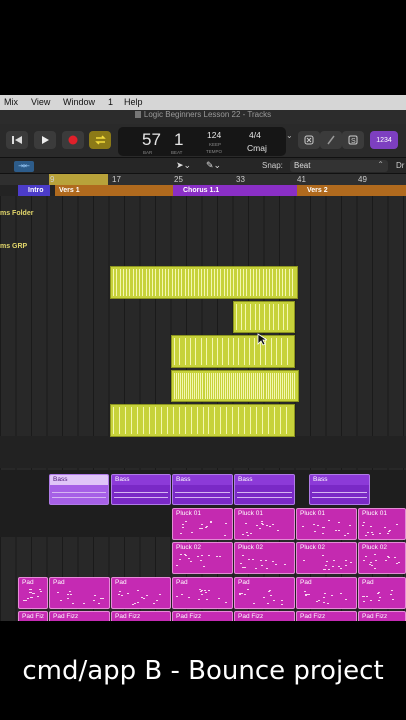 This screenshot has height=720, width=406. I want to click on play-button, so click(45, 140).